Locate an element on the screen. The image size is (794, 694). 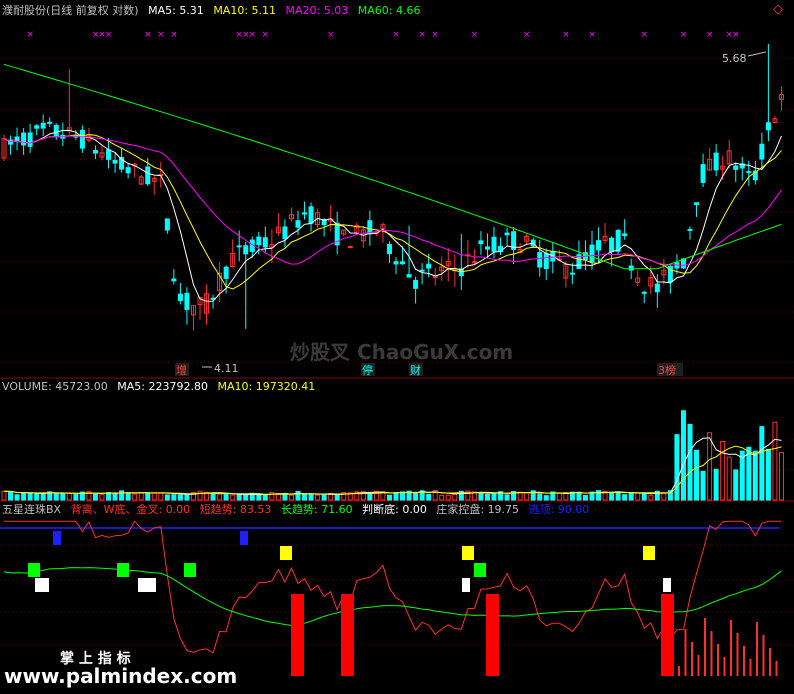
event-marker: 停 is located at coordinates (367, 370).